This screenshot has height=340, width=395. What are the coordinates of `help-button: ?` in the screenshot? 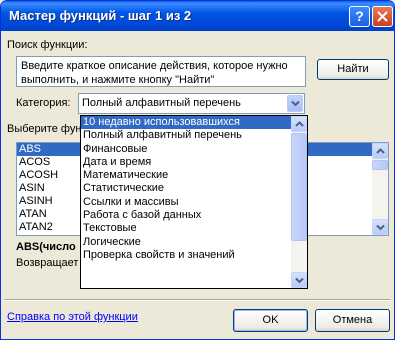 It's located at (359, 16).